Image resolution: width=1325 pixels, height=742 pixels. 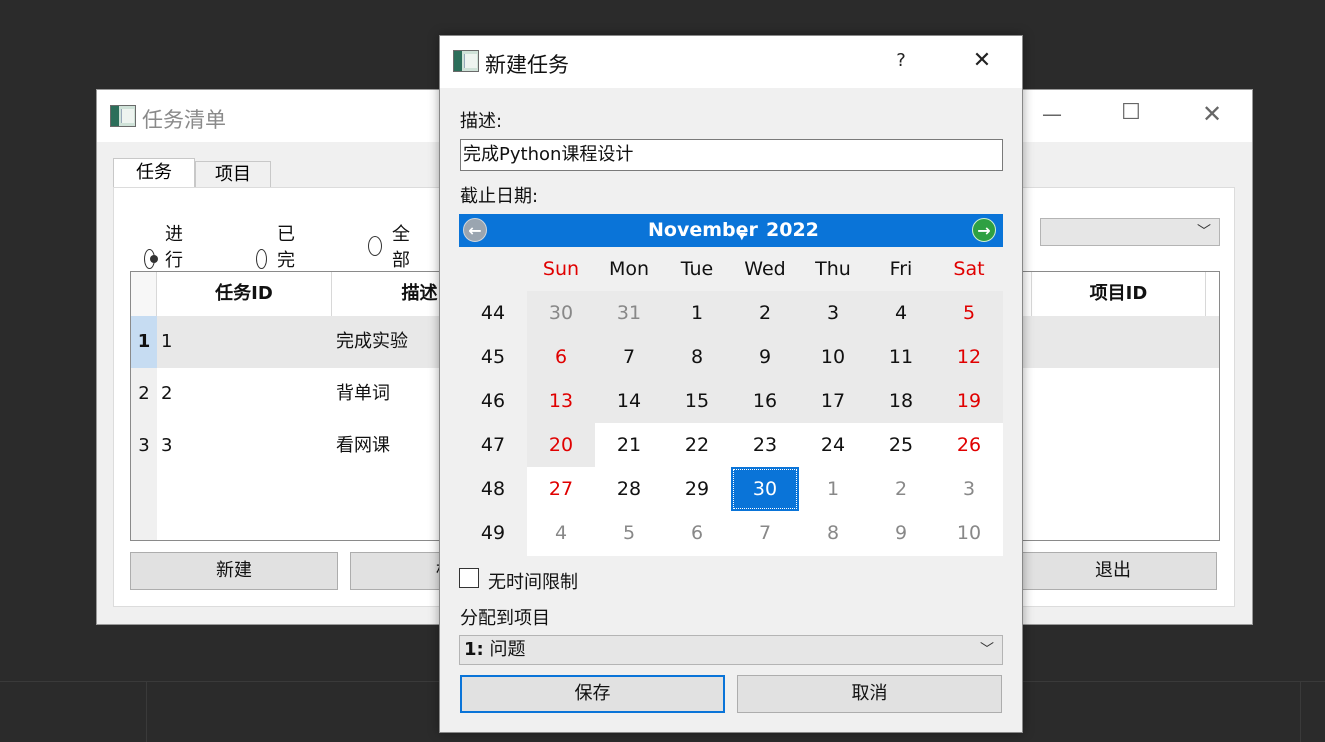 I want to click on week-number: 46, so click(x=493, y=401).